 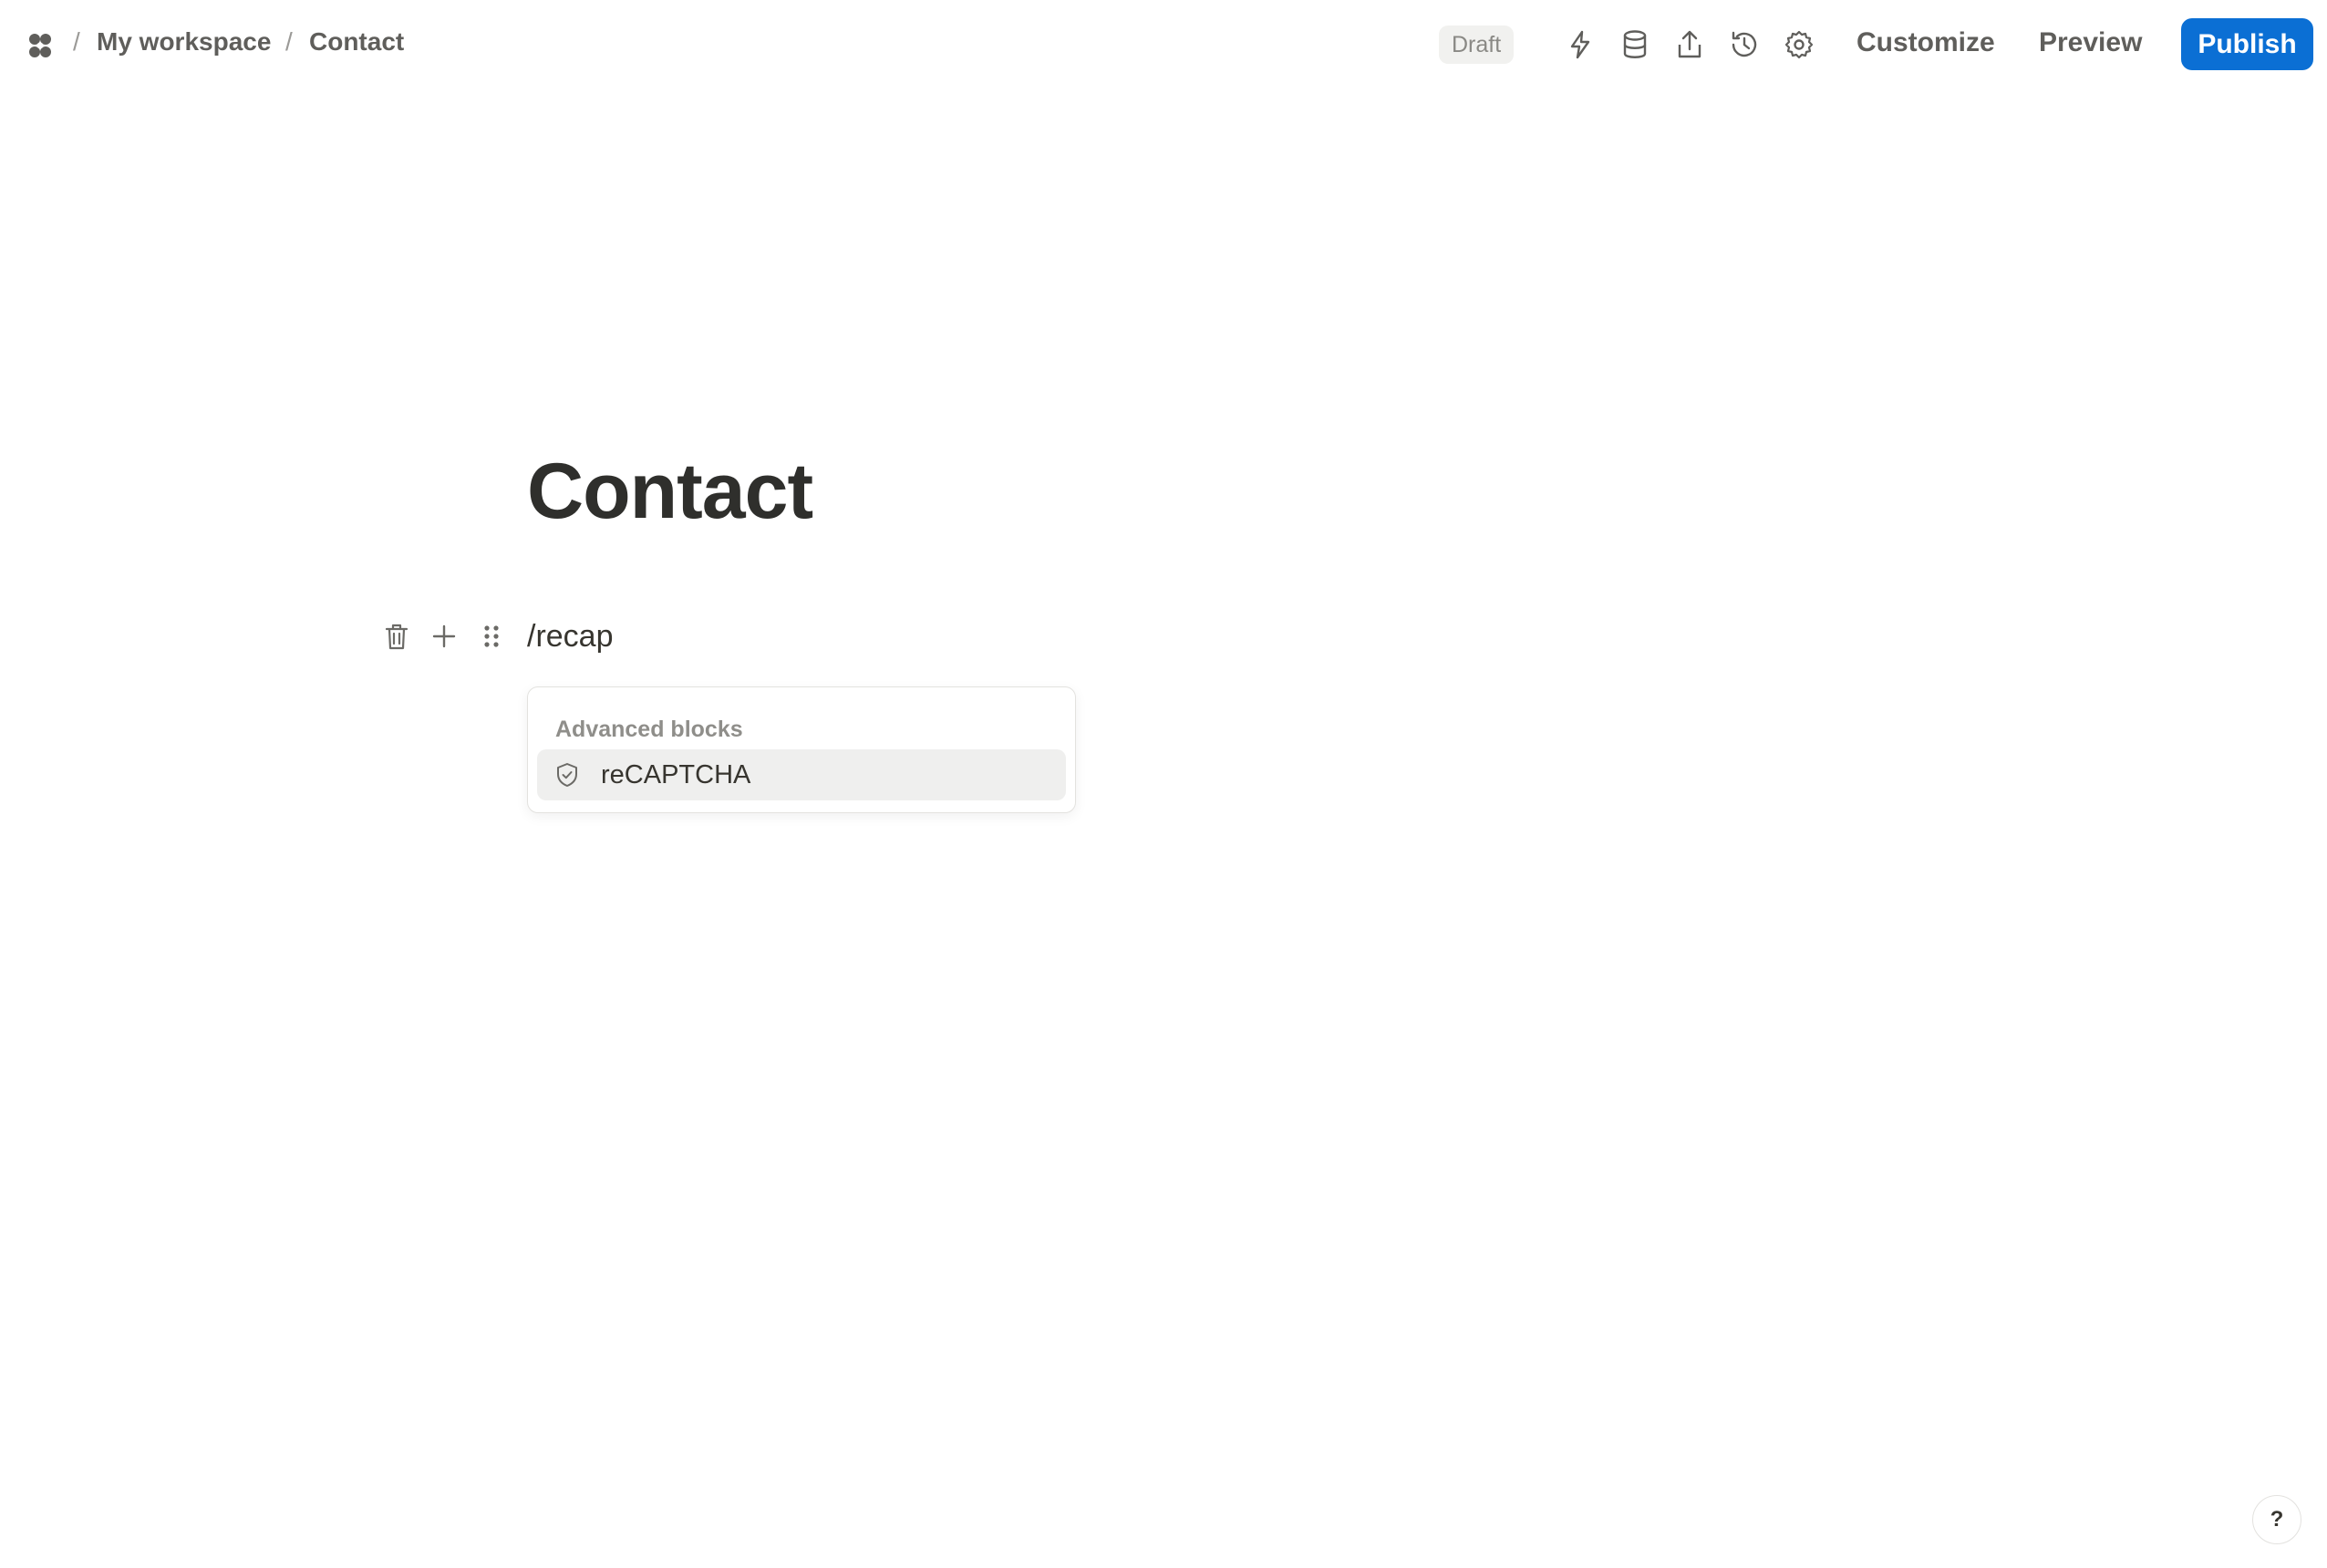 I want to click on shield-check-icon, so click(x=567, y=775).